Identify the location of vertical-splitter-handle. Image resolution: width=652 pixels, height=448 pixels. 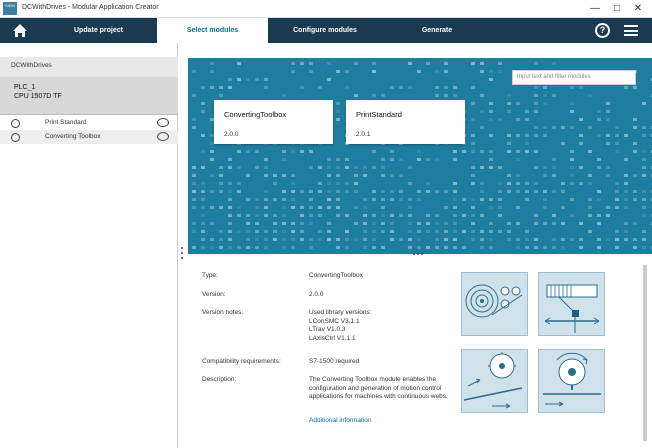
(182, 256).